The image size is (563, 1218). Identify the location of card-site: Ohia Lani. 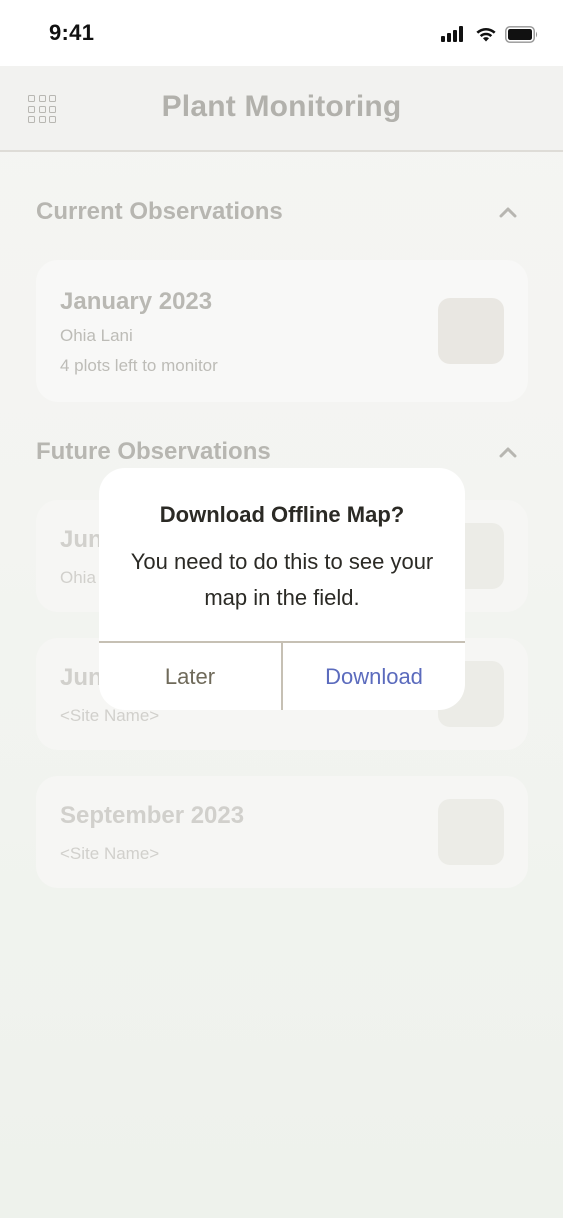
(96, 335).